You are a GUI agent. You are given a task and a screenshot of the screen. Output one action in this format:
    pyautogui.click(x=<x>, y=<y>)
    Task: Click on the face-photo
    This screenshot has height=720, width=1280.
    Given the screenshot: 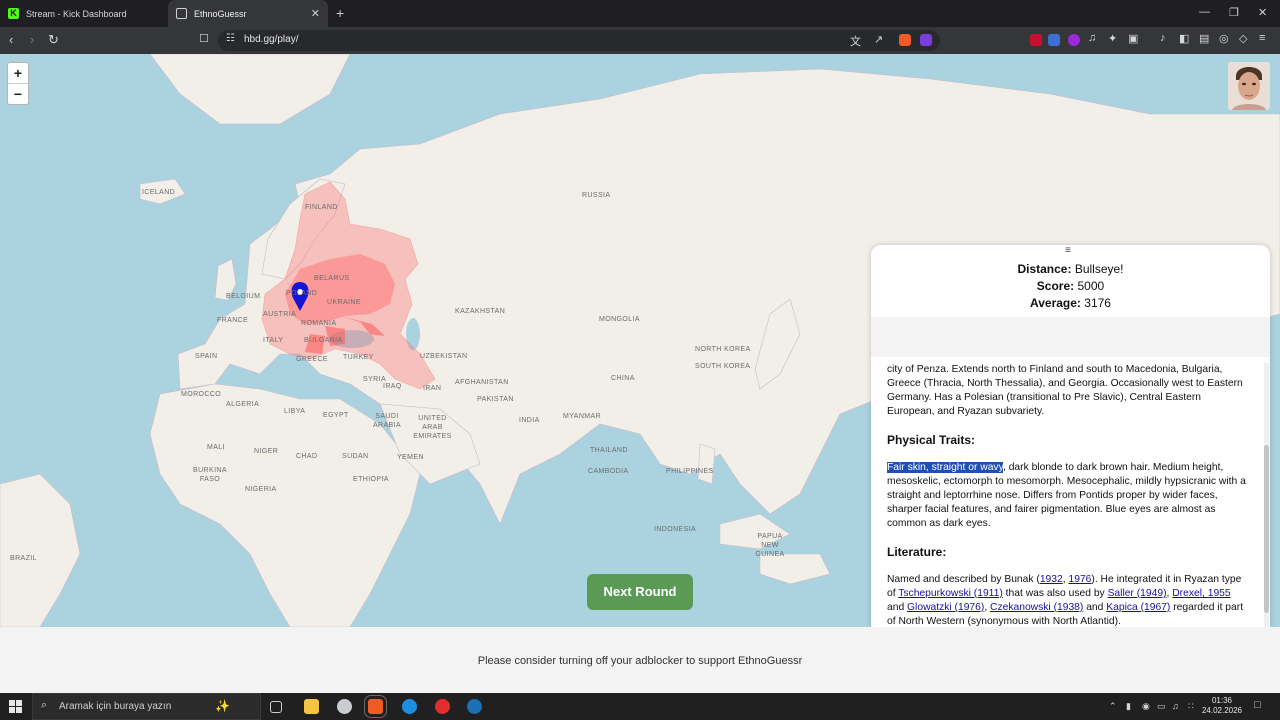 What is the action you would take?
    pyautogui.click(x=1249, y=86)
    